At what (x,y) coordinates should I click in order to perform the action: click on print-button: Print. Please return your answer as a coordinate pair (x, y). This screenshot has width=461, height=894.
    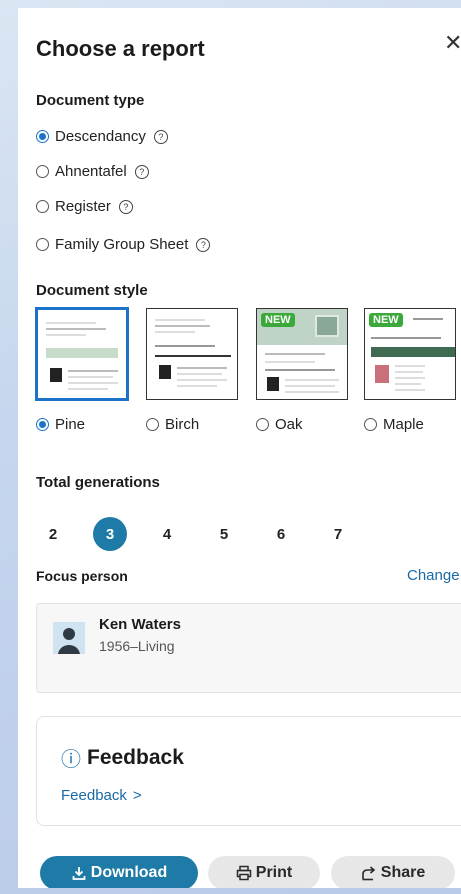
    Looking at the image, I should click on (264, 872).